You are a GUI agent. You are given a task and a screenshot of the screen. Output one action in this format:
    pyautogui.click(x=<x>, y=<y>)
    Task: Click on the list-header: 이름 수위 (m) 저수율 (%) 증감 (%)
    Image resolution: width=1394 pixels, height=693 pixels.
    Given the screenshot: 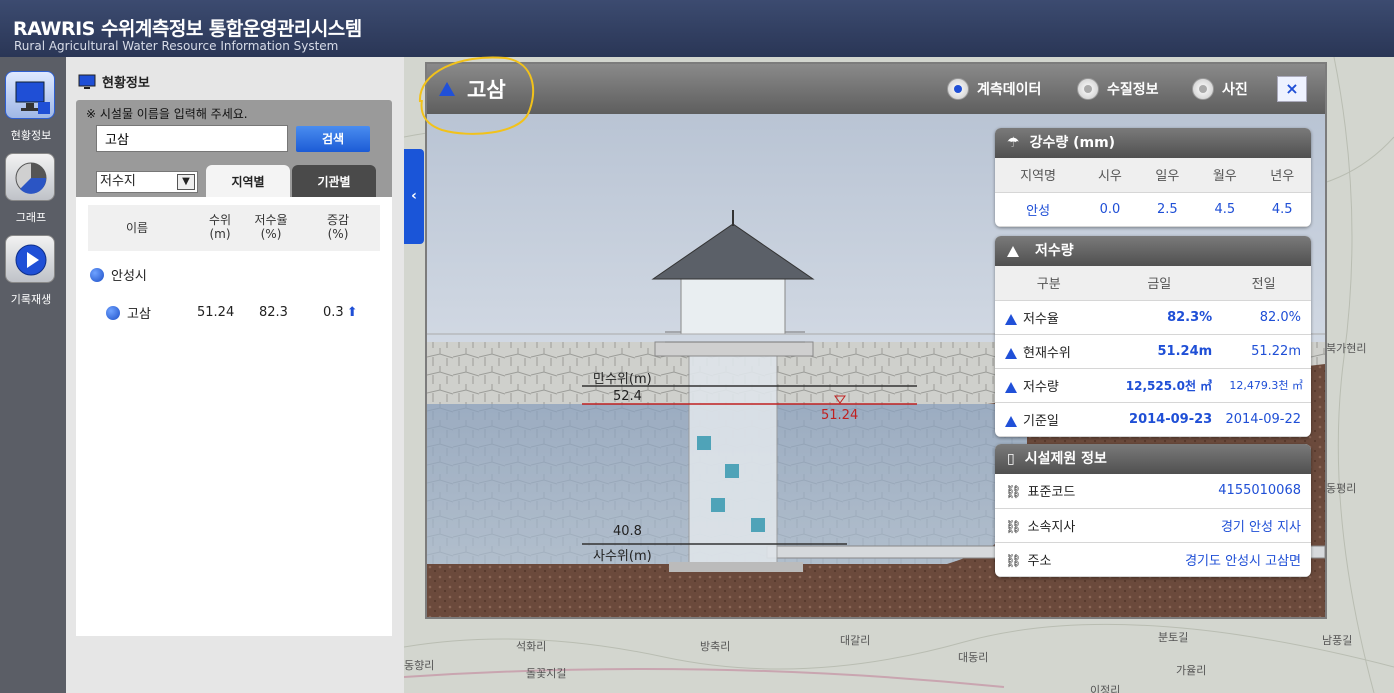 What is the action you would take?
    pyautogui.click(x=234, y=228)
    